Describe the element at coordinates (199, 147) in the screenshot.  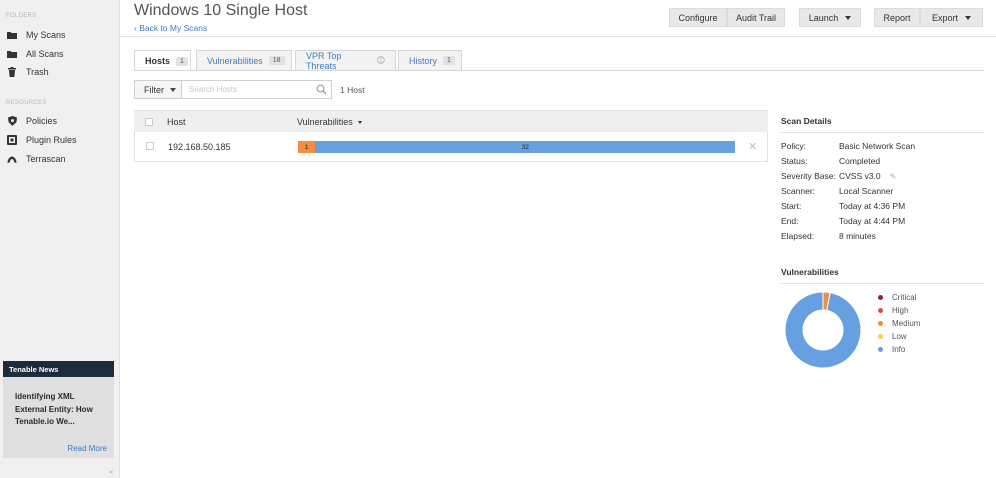
I see `host-ip: 192.168.50.185` at that location.